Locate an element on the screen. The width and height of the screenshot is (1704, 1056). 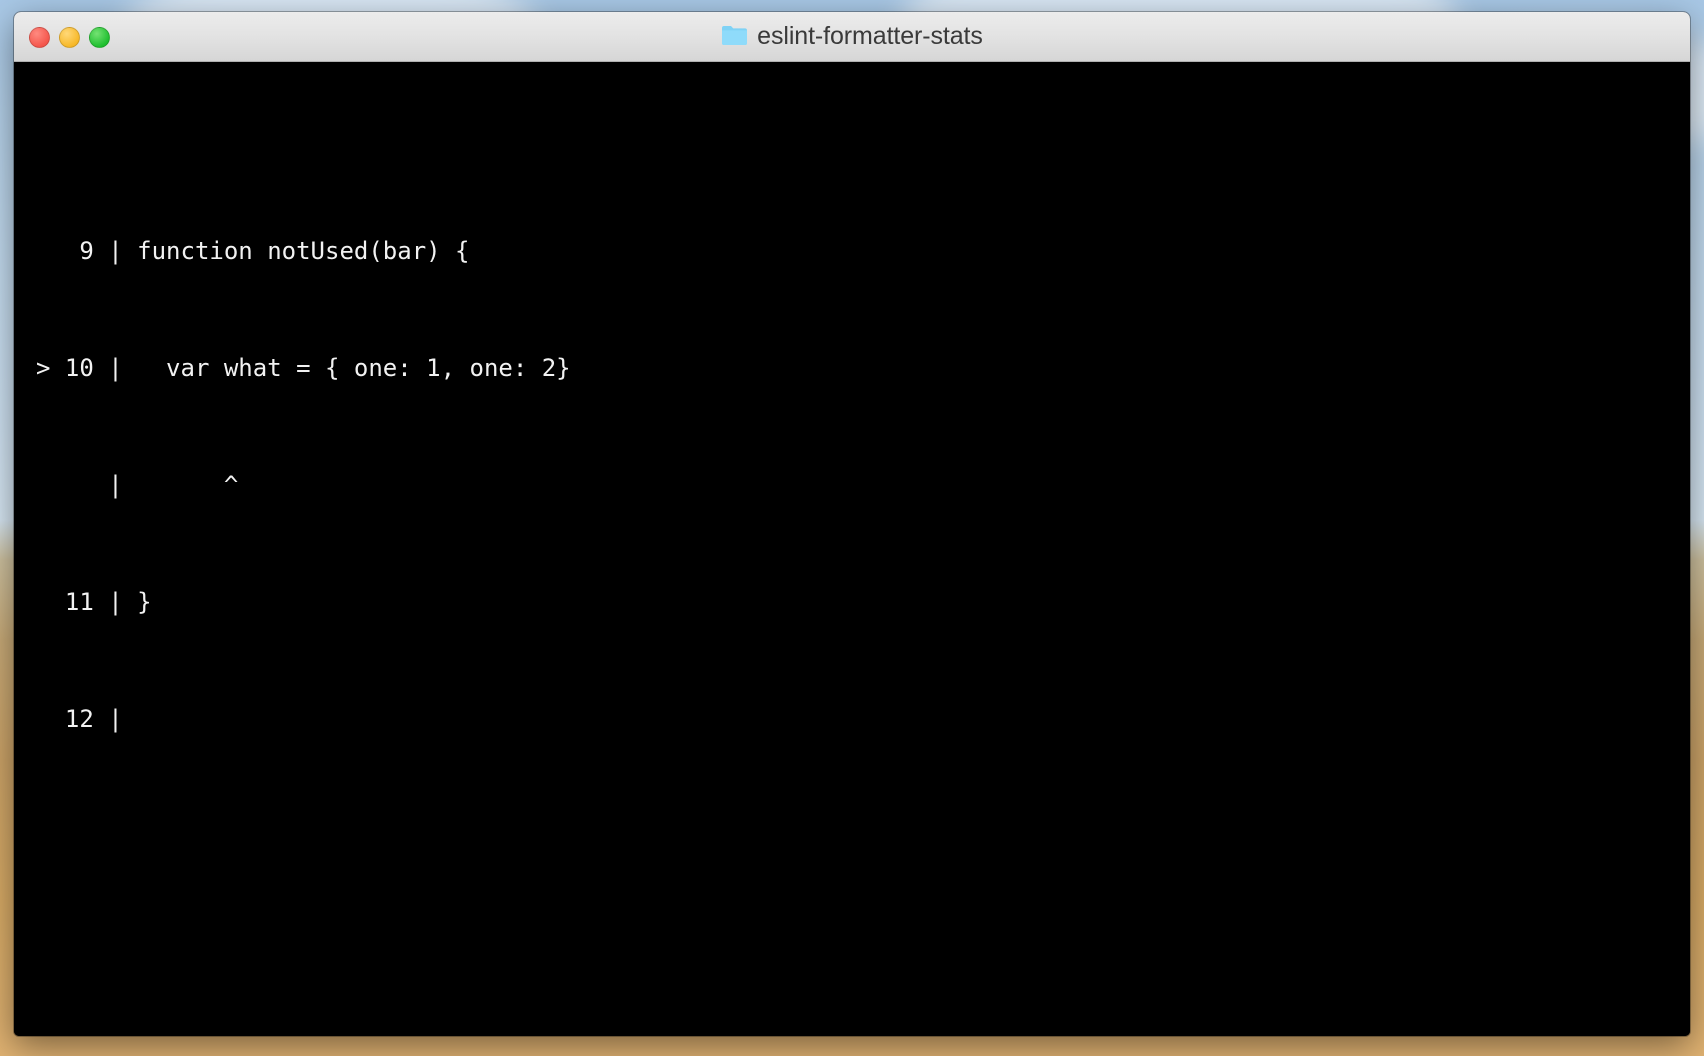
maximize-button is located at coordinates (99, 37).